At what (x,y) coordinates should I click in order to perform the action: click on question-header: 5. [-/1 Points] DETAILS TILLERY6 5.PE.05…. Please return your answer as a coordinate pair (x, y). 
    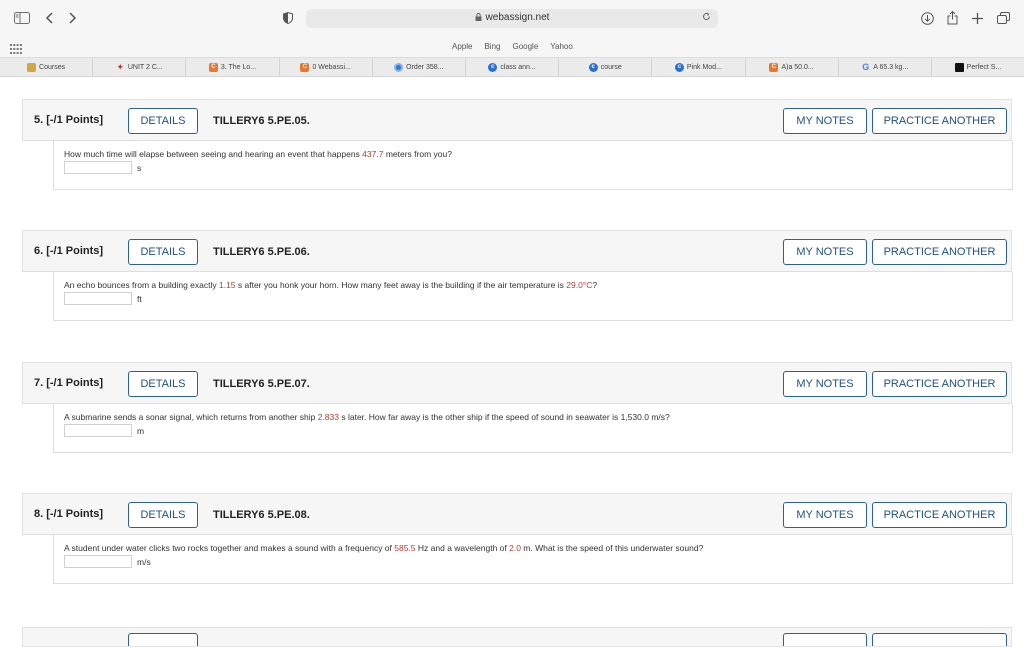
    Looking at the image, I should click on (517, 120).